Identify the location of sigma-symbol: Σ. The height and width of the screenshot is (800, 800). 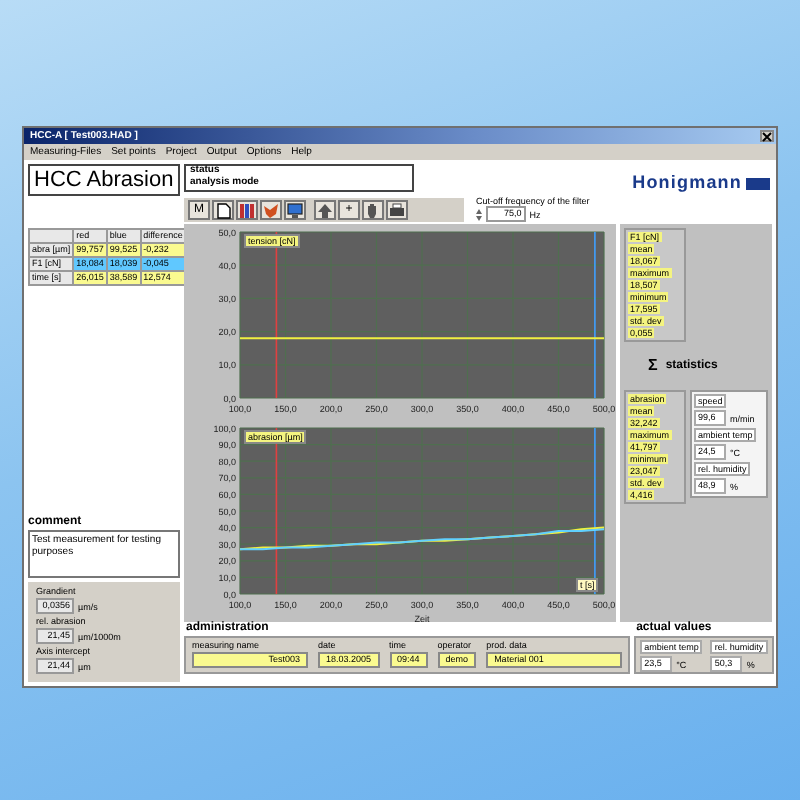
(653, 366).